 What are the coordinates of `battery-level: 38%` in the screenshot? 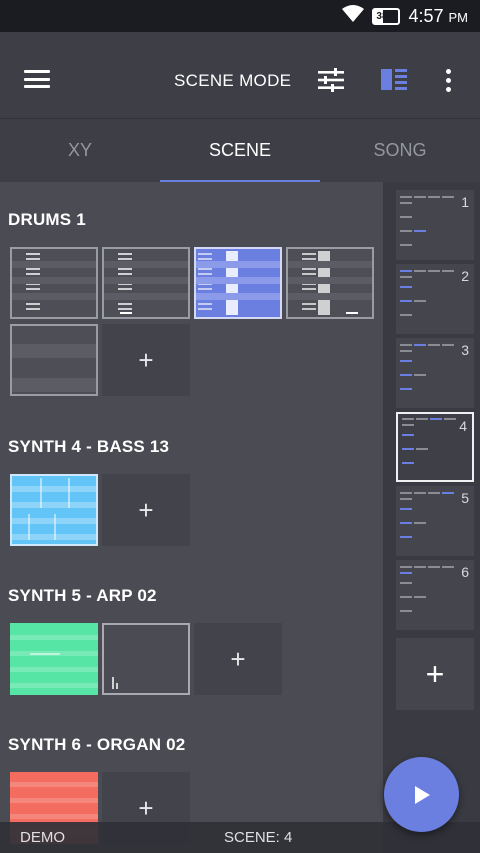 It's located at (386, 16).